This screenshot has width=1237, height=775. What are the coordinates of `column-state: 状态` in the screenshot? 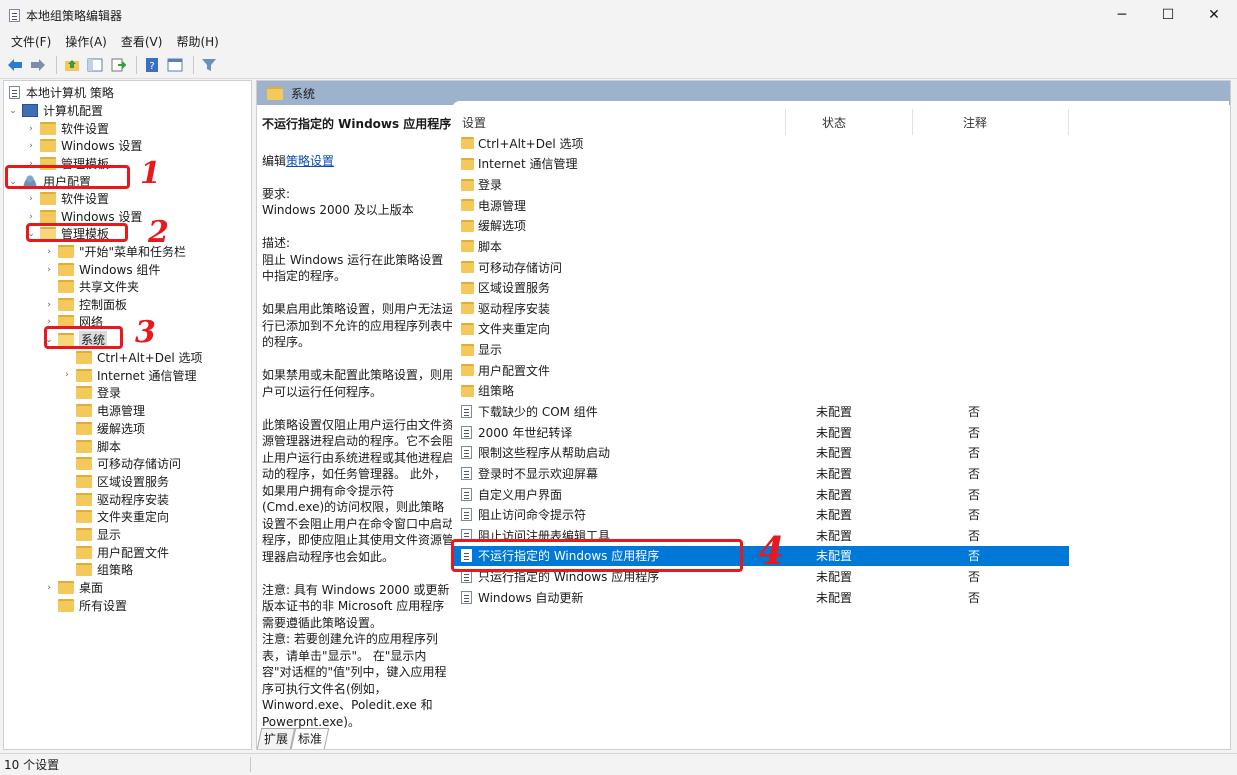 It's located at (834, 122).